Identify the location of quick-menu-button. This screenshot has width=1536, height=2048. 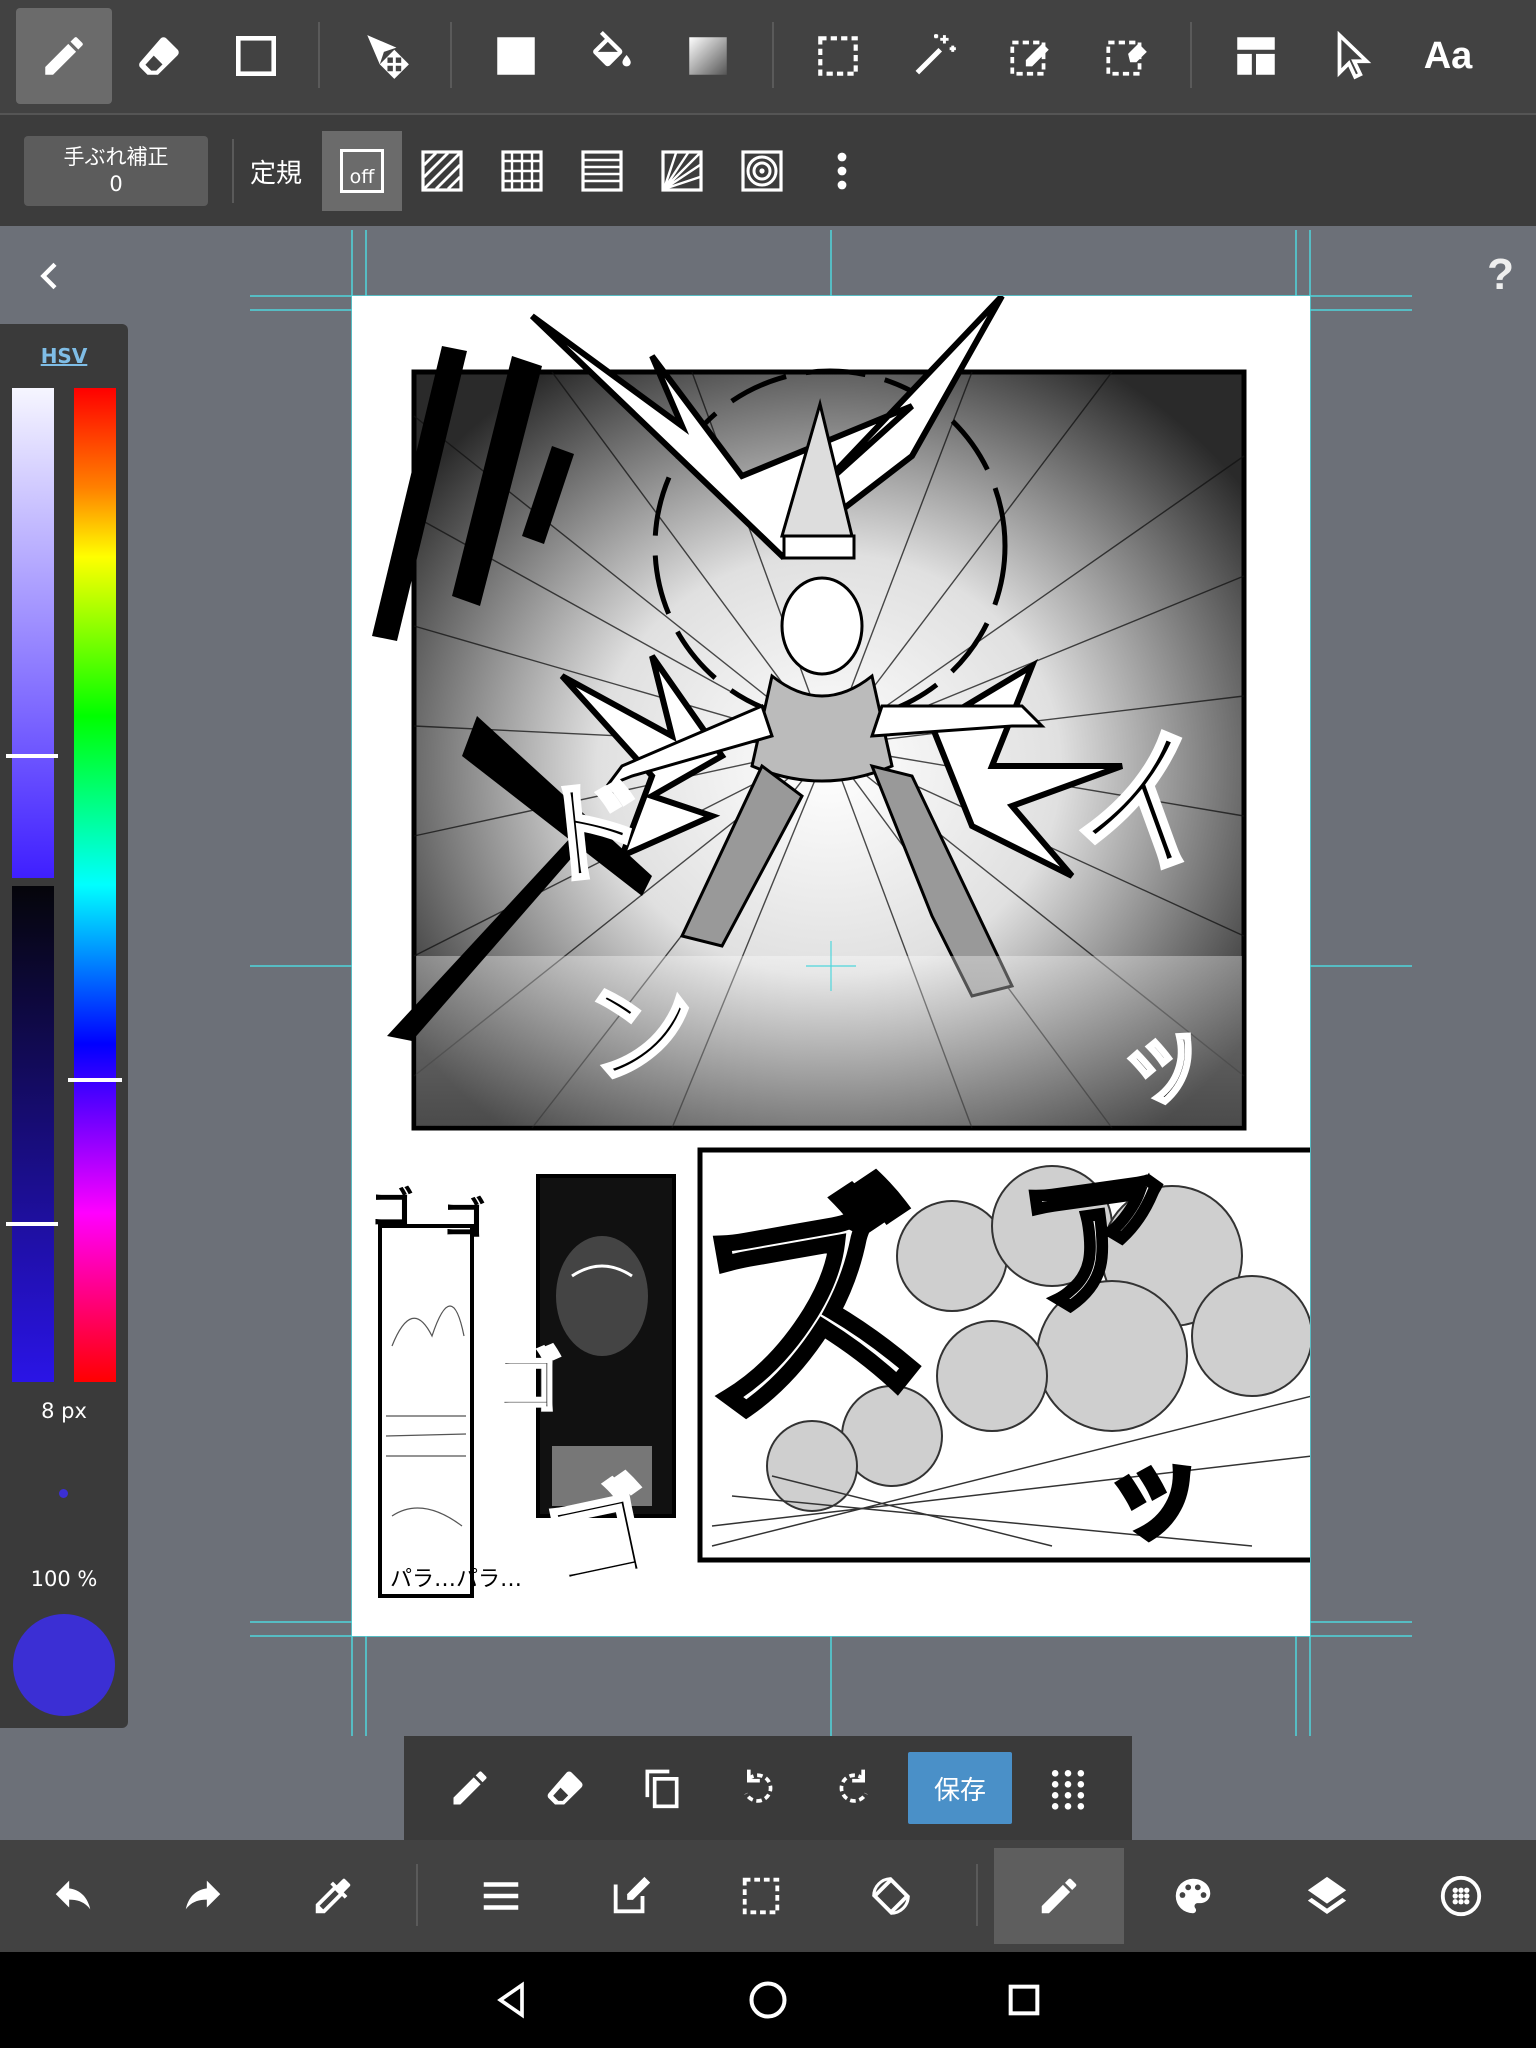
(1068, 1788).